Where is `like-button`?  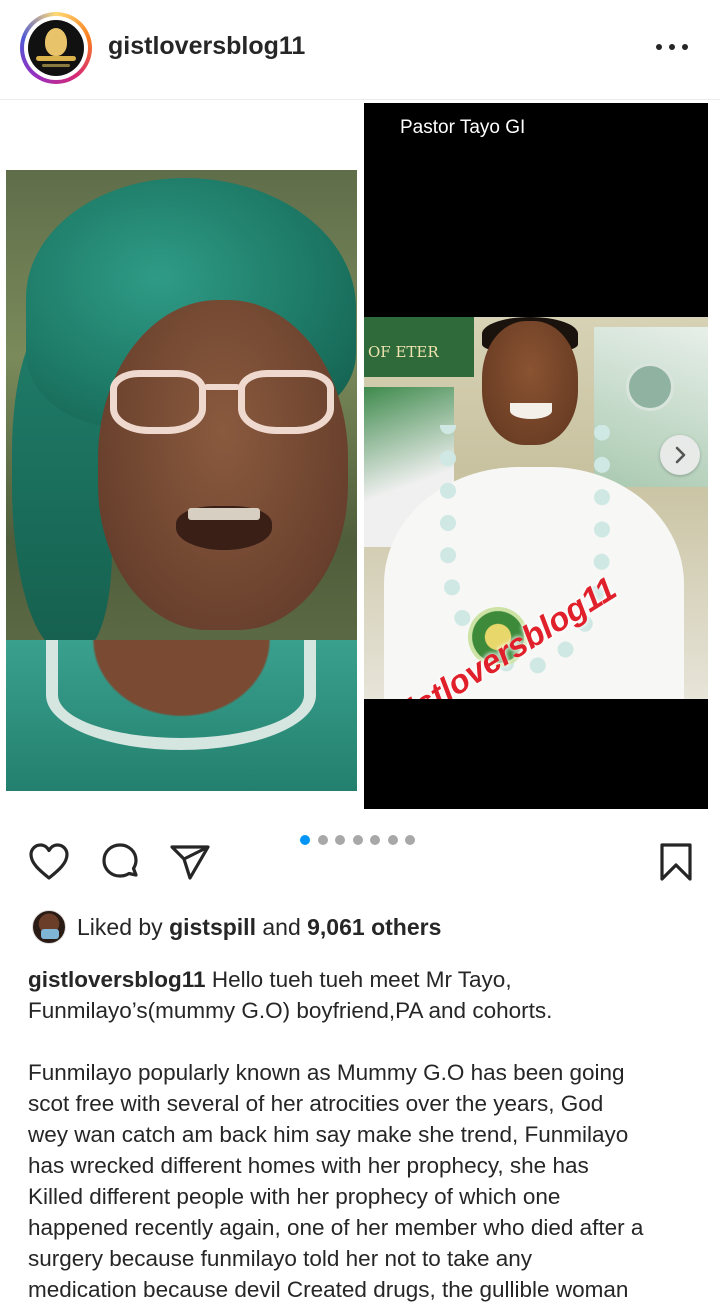 like-button is located at coordinates (49, 862).